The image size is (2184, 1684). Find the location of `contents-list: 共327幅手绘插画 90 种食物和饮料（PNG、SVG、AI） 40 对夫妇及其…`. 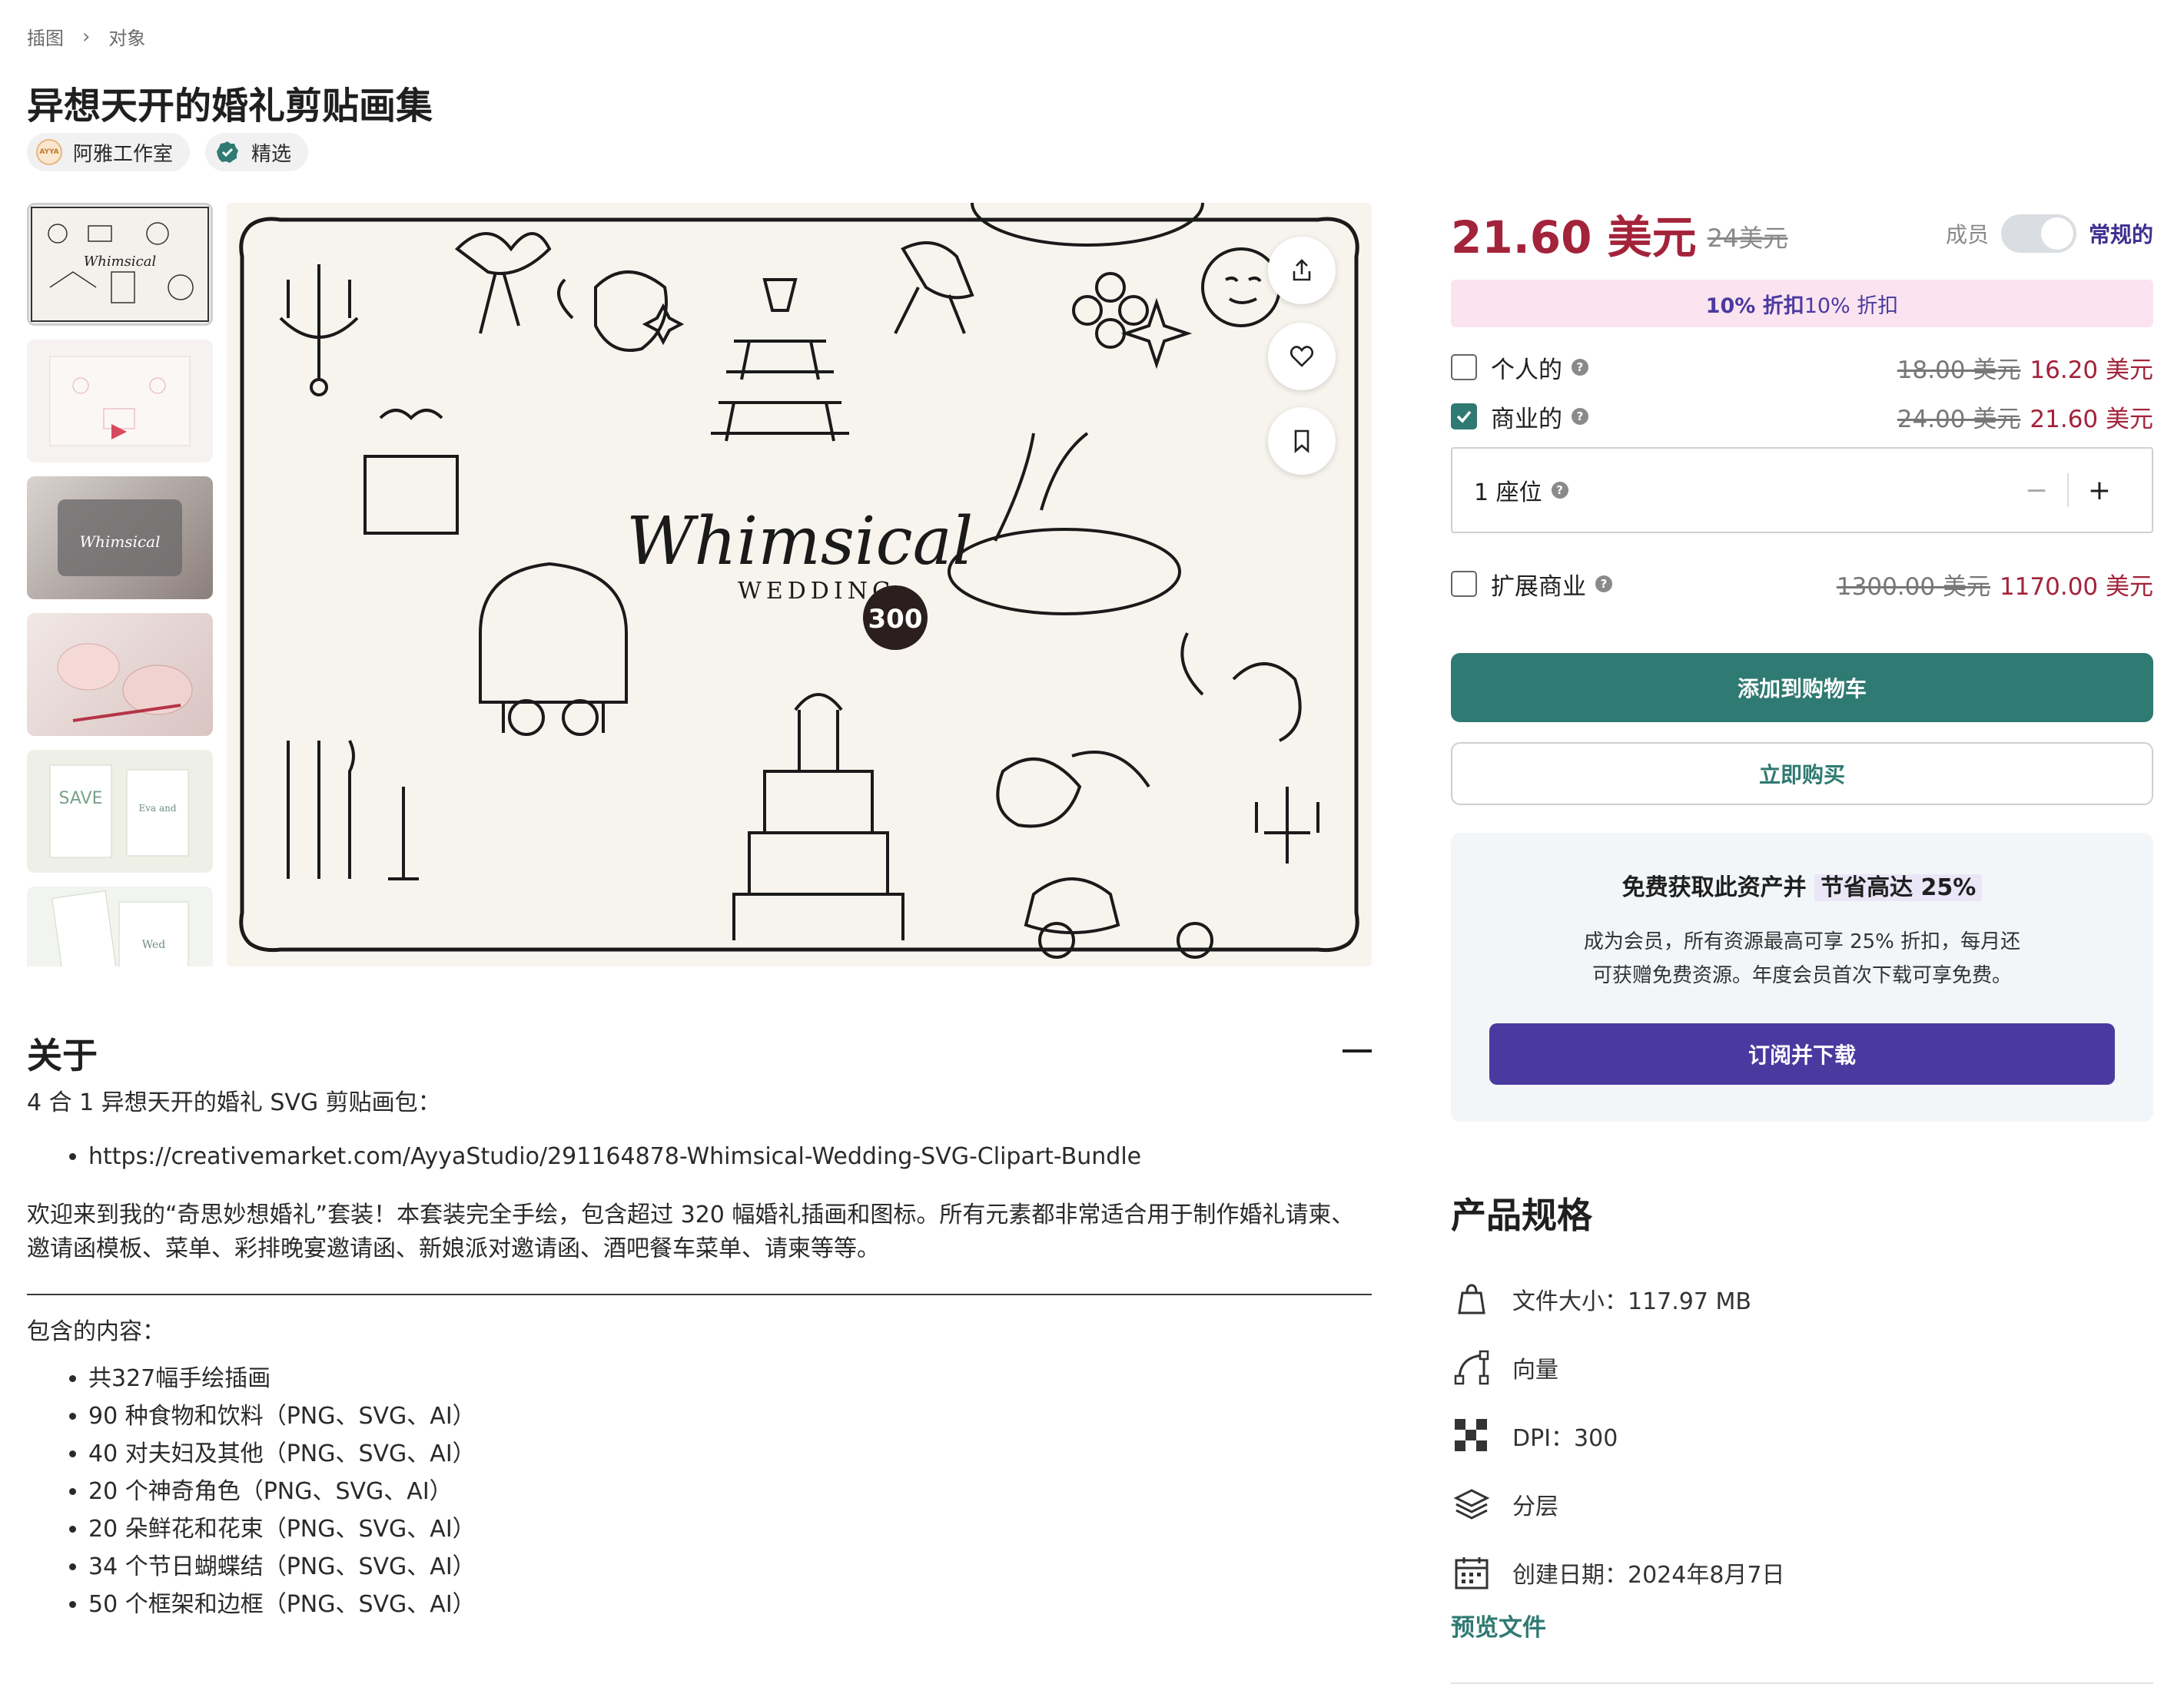

contents-list: 共327幅手绘插画 90 种食物和饮料（PNG、SVG、AI） 40 对夫妇及其… is located at coordinates (730, 1491).